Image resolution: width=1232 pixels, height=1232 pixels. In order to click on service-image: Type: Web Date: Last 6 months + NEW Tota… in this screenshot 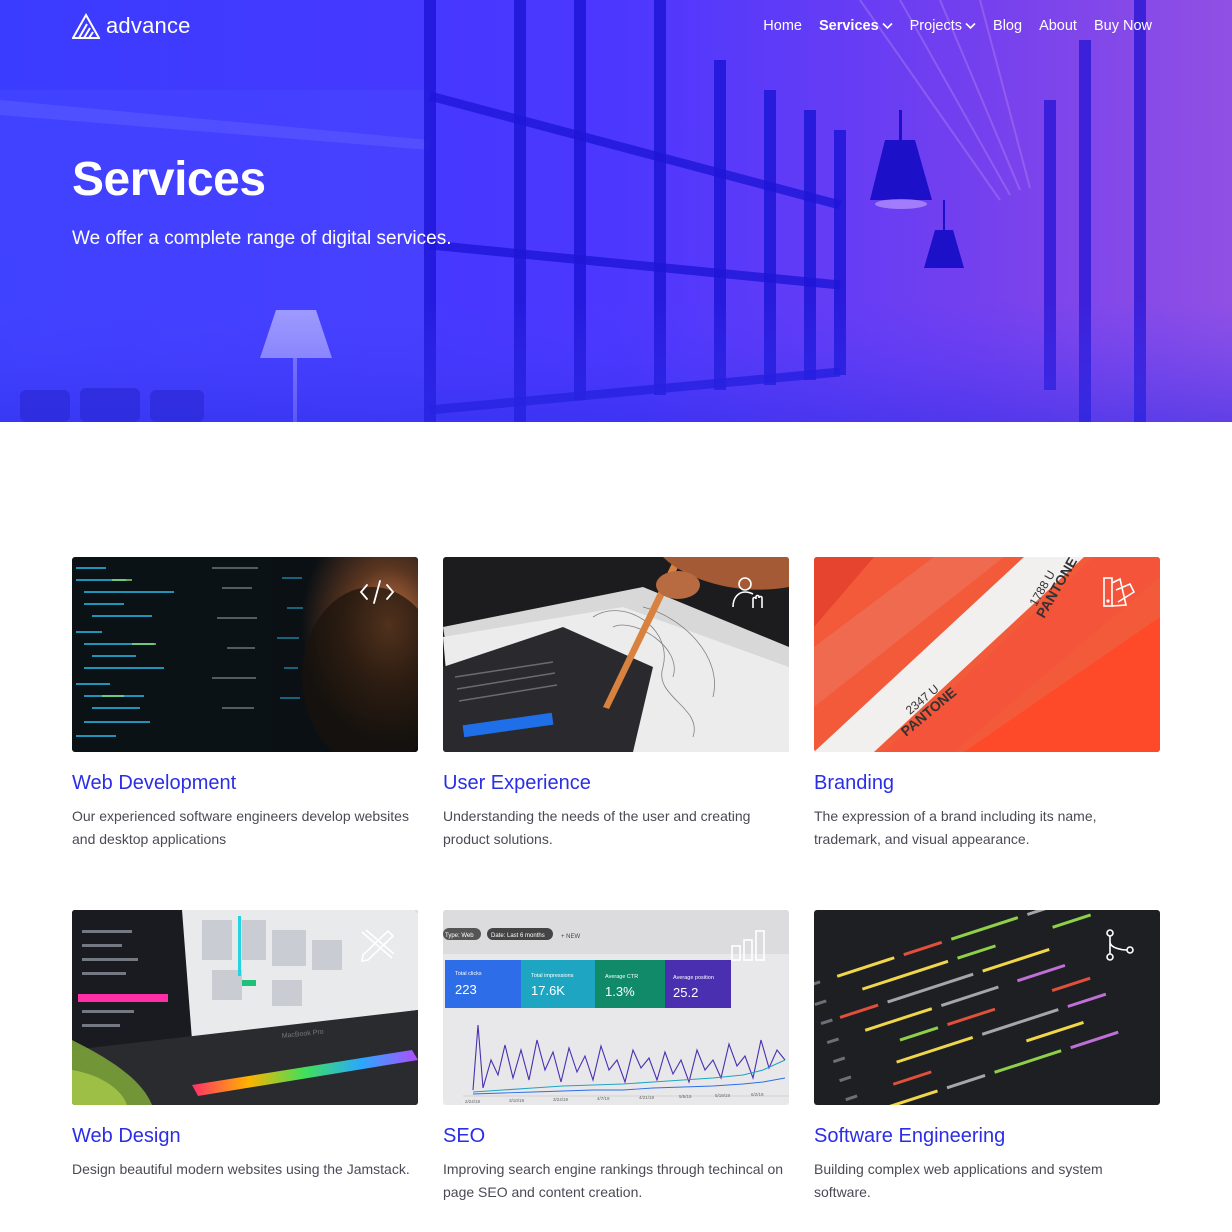, I will do `click(616, 1007)`.